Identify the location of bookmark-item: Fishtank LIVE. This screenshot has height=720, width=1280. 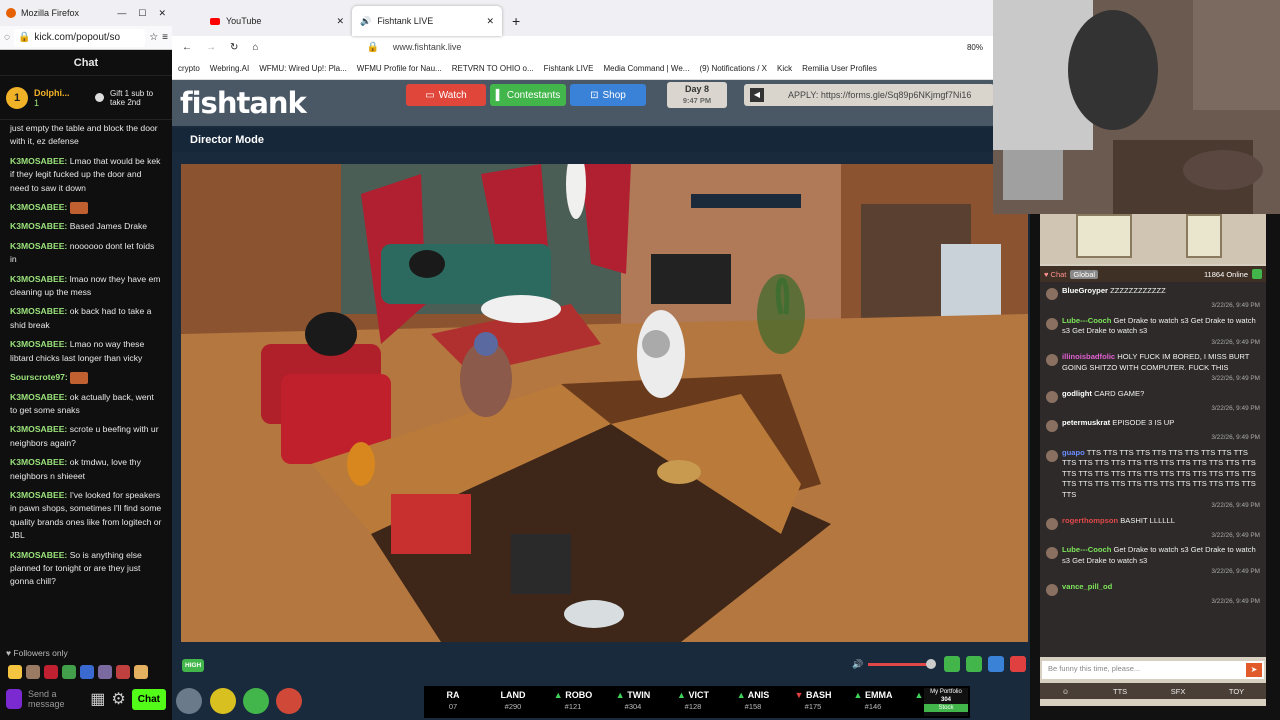
(569, 68).